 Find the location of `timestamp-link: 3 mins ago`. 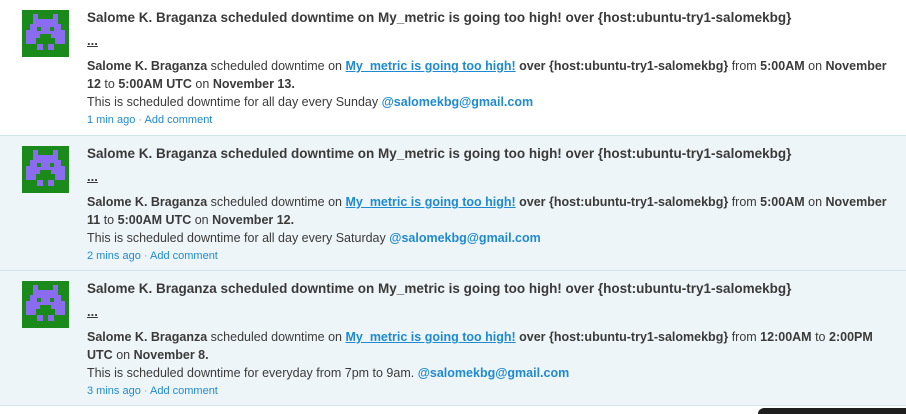

timestamp-link: 3 mins ago is located at coordinates (114, 391).